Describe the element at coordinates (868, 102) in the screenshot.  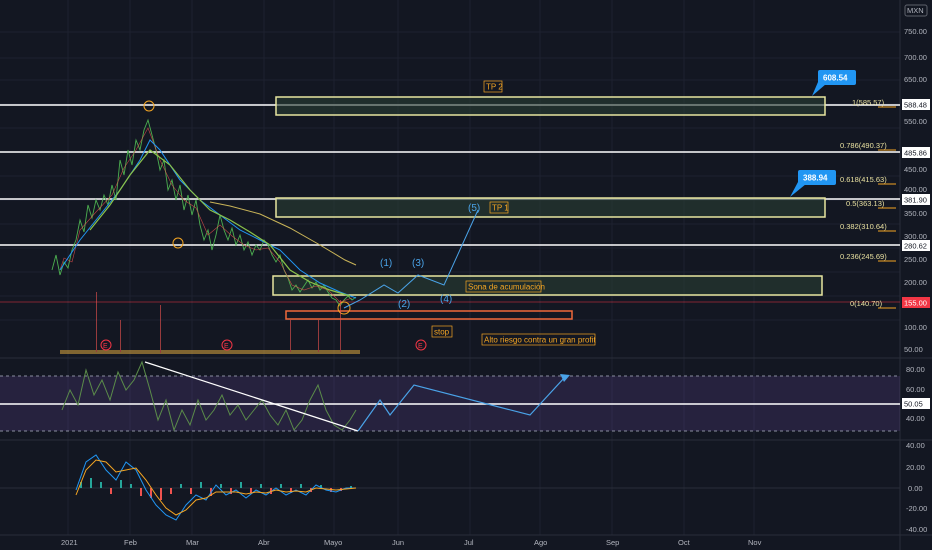
I see `fib-level-1: 1(585.57)` at that location.